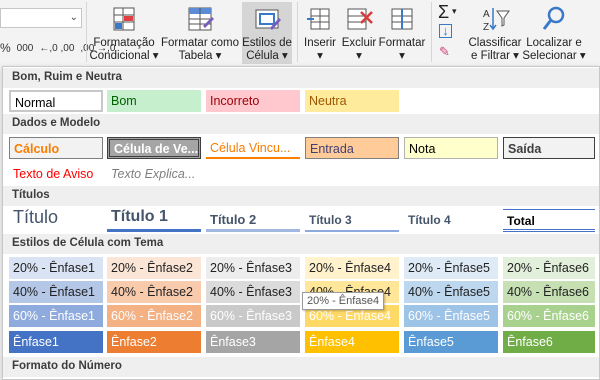 This screenshot has width=600, height=380. I want to click on style-60-accent1: 60% - Ênfase1, so click(56, 316).